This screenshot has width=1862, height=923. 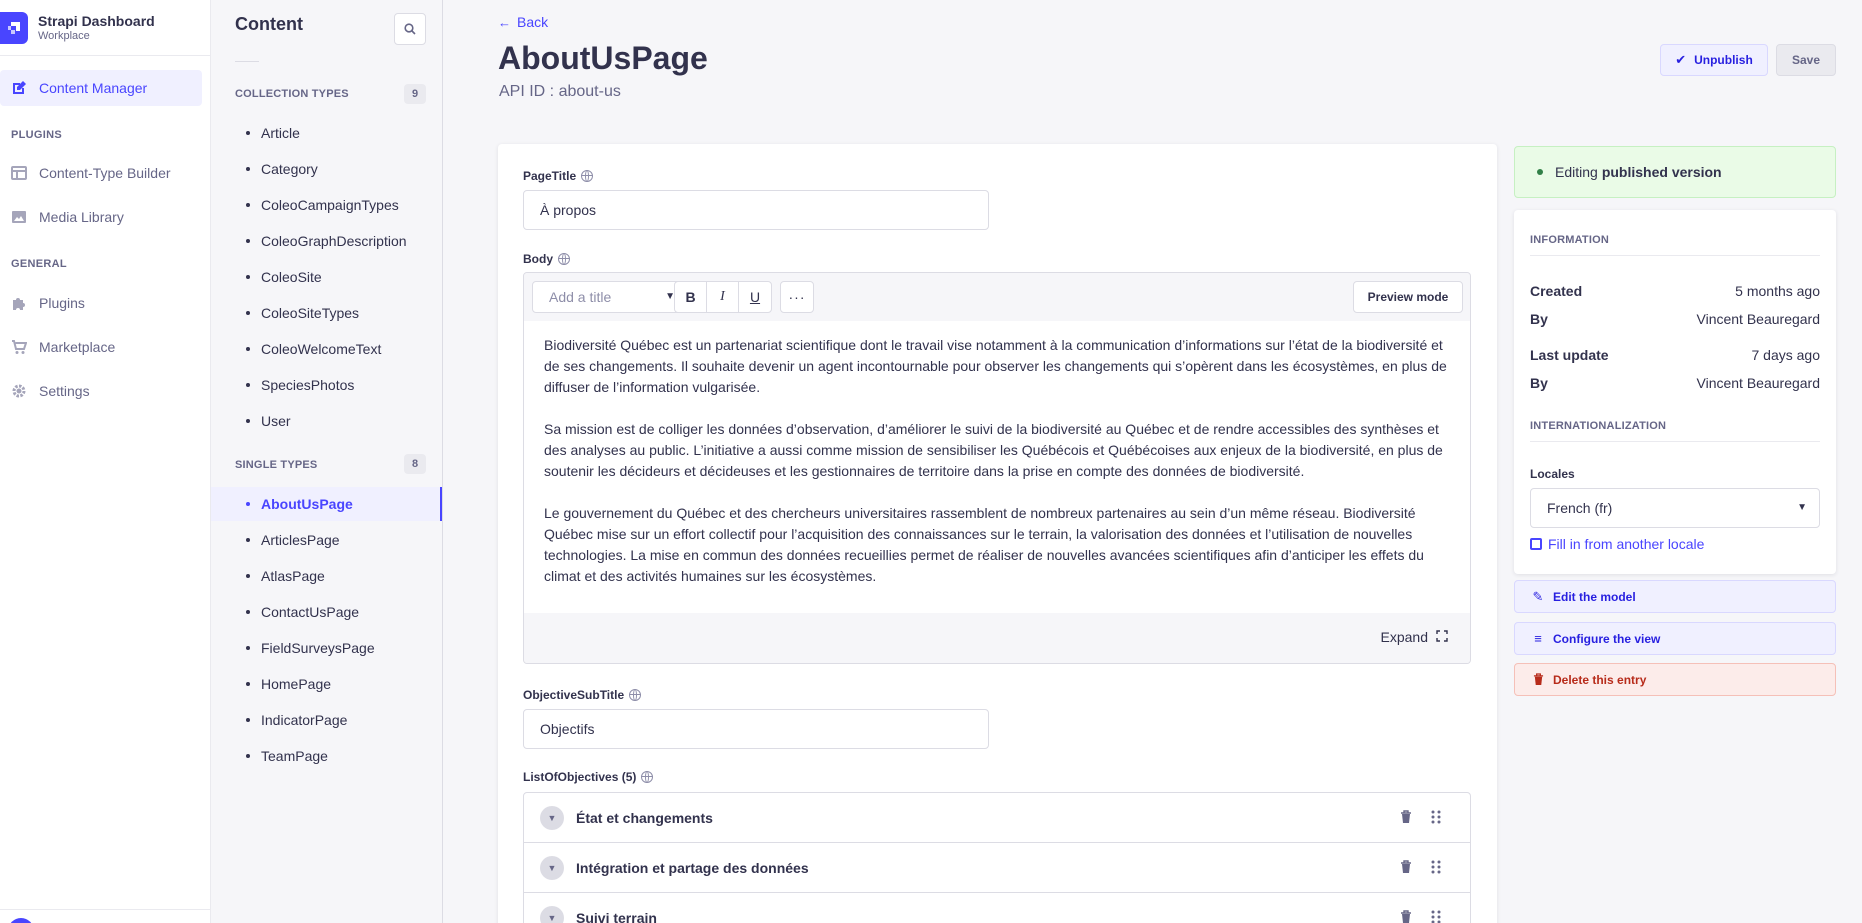 I want to click on image-icon, so click(x=19, y=217).